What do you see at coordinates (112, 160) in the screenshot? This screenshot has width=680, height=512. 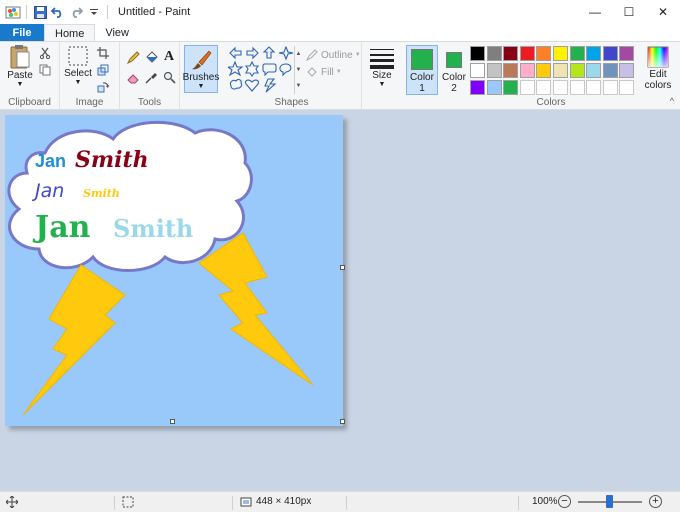 I see `text-smith-1: Smith` at bounding box center [112, 160].